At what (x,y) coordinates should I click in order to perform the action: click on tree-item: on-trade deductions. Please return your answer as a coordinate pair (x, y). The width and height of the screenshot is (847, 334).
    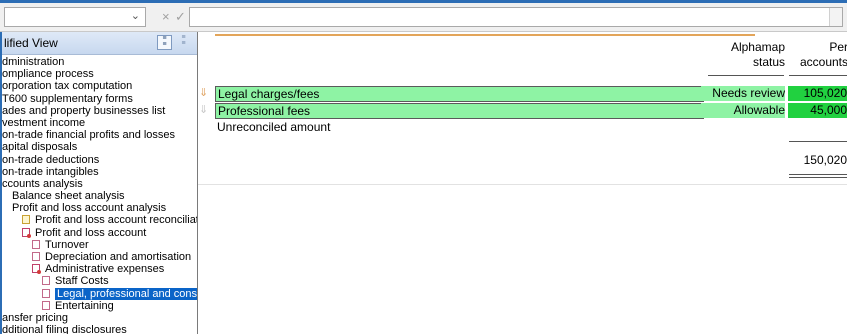
    Looking at the image, I should click on (99, 160).